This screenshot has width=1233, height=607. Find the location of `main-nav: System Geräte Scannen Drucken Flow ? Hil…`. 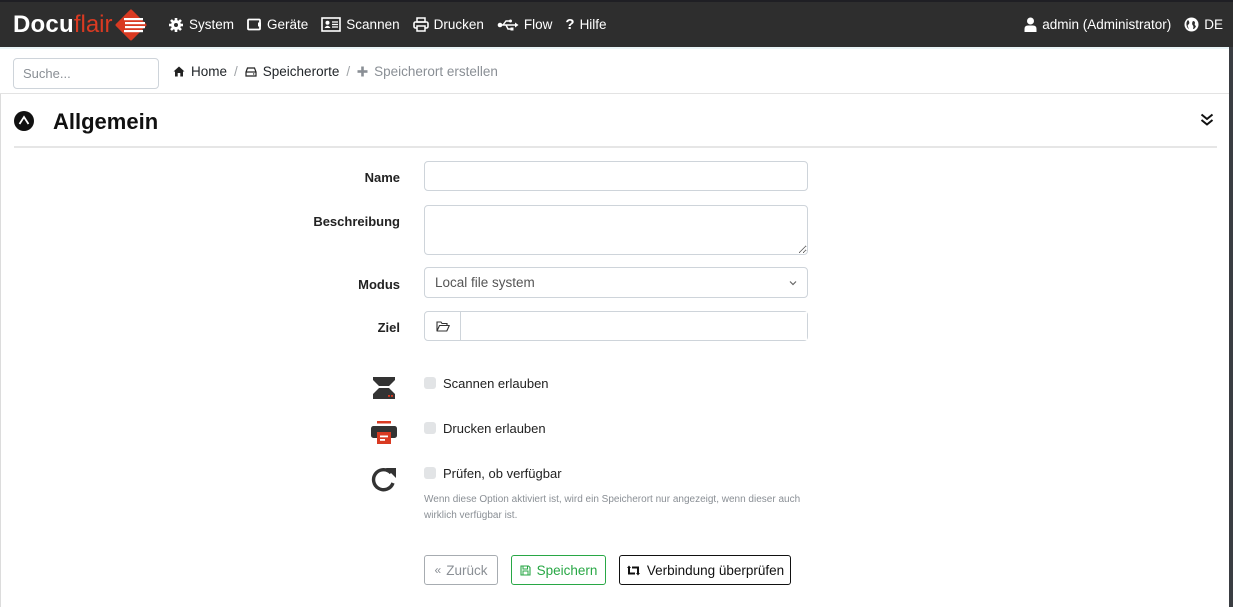

main-nav: System Geräte Scannen Drucken Flow ? Hil… is located at coordinates (394, 24).